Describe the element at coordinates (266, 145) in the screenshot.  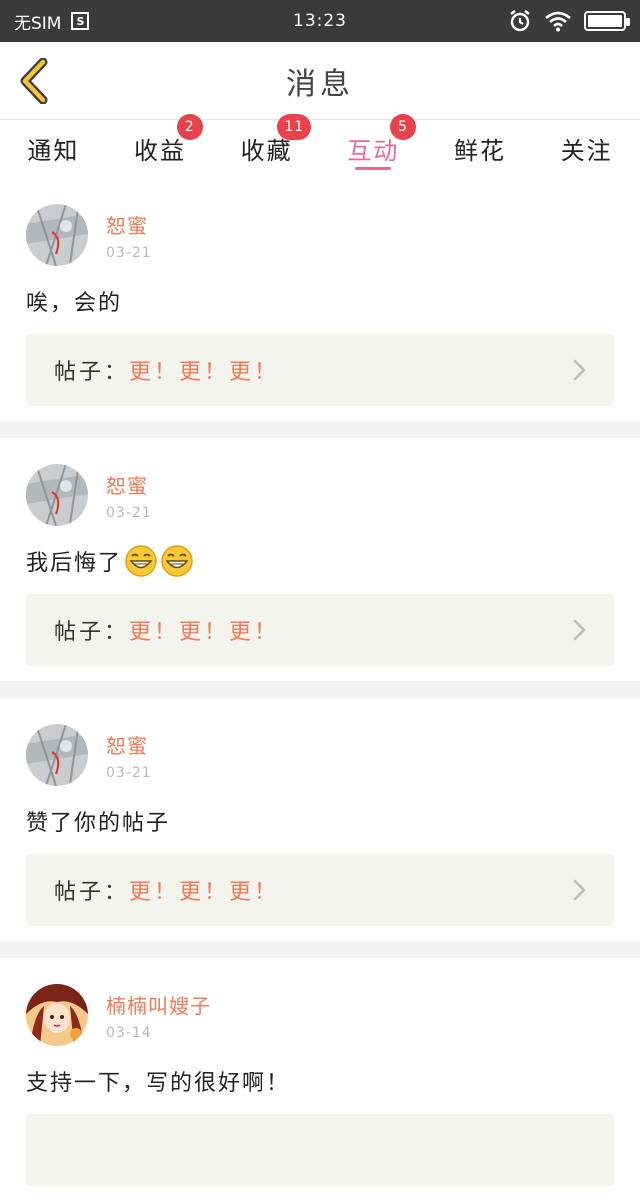
I see `tab-favorites: 收藏 11` at that location.